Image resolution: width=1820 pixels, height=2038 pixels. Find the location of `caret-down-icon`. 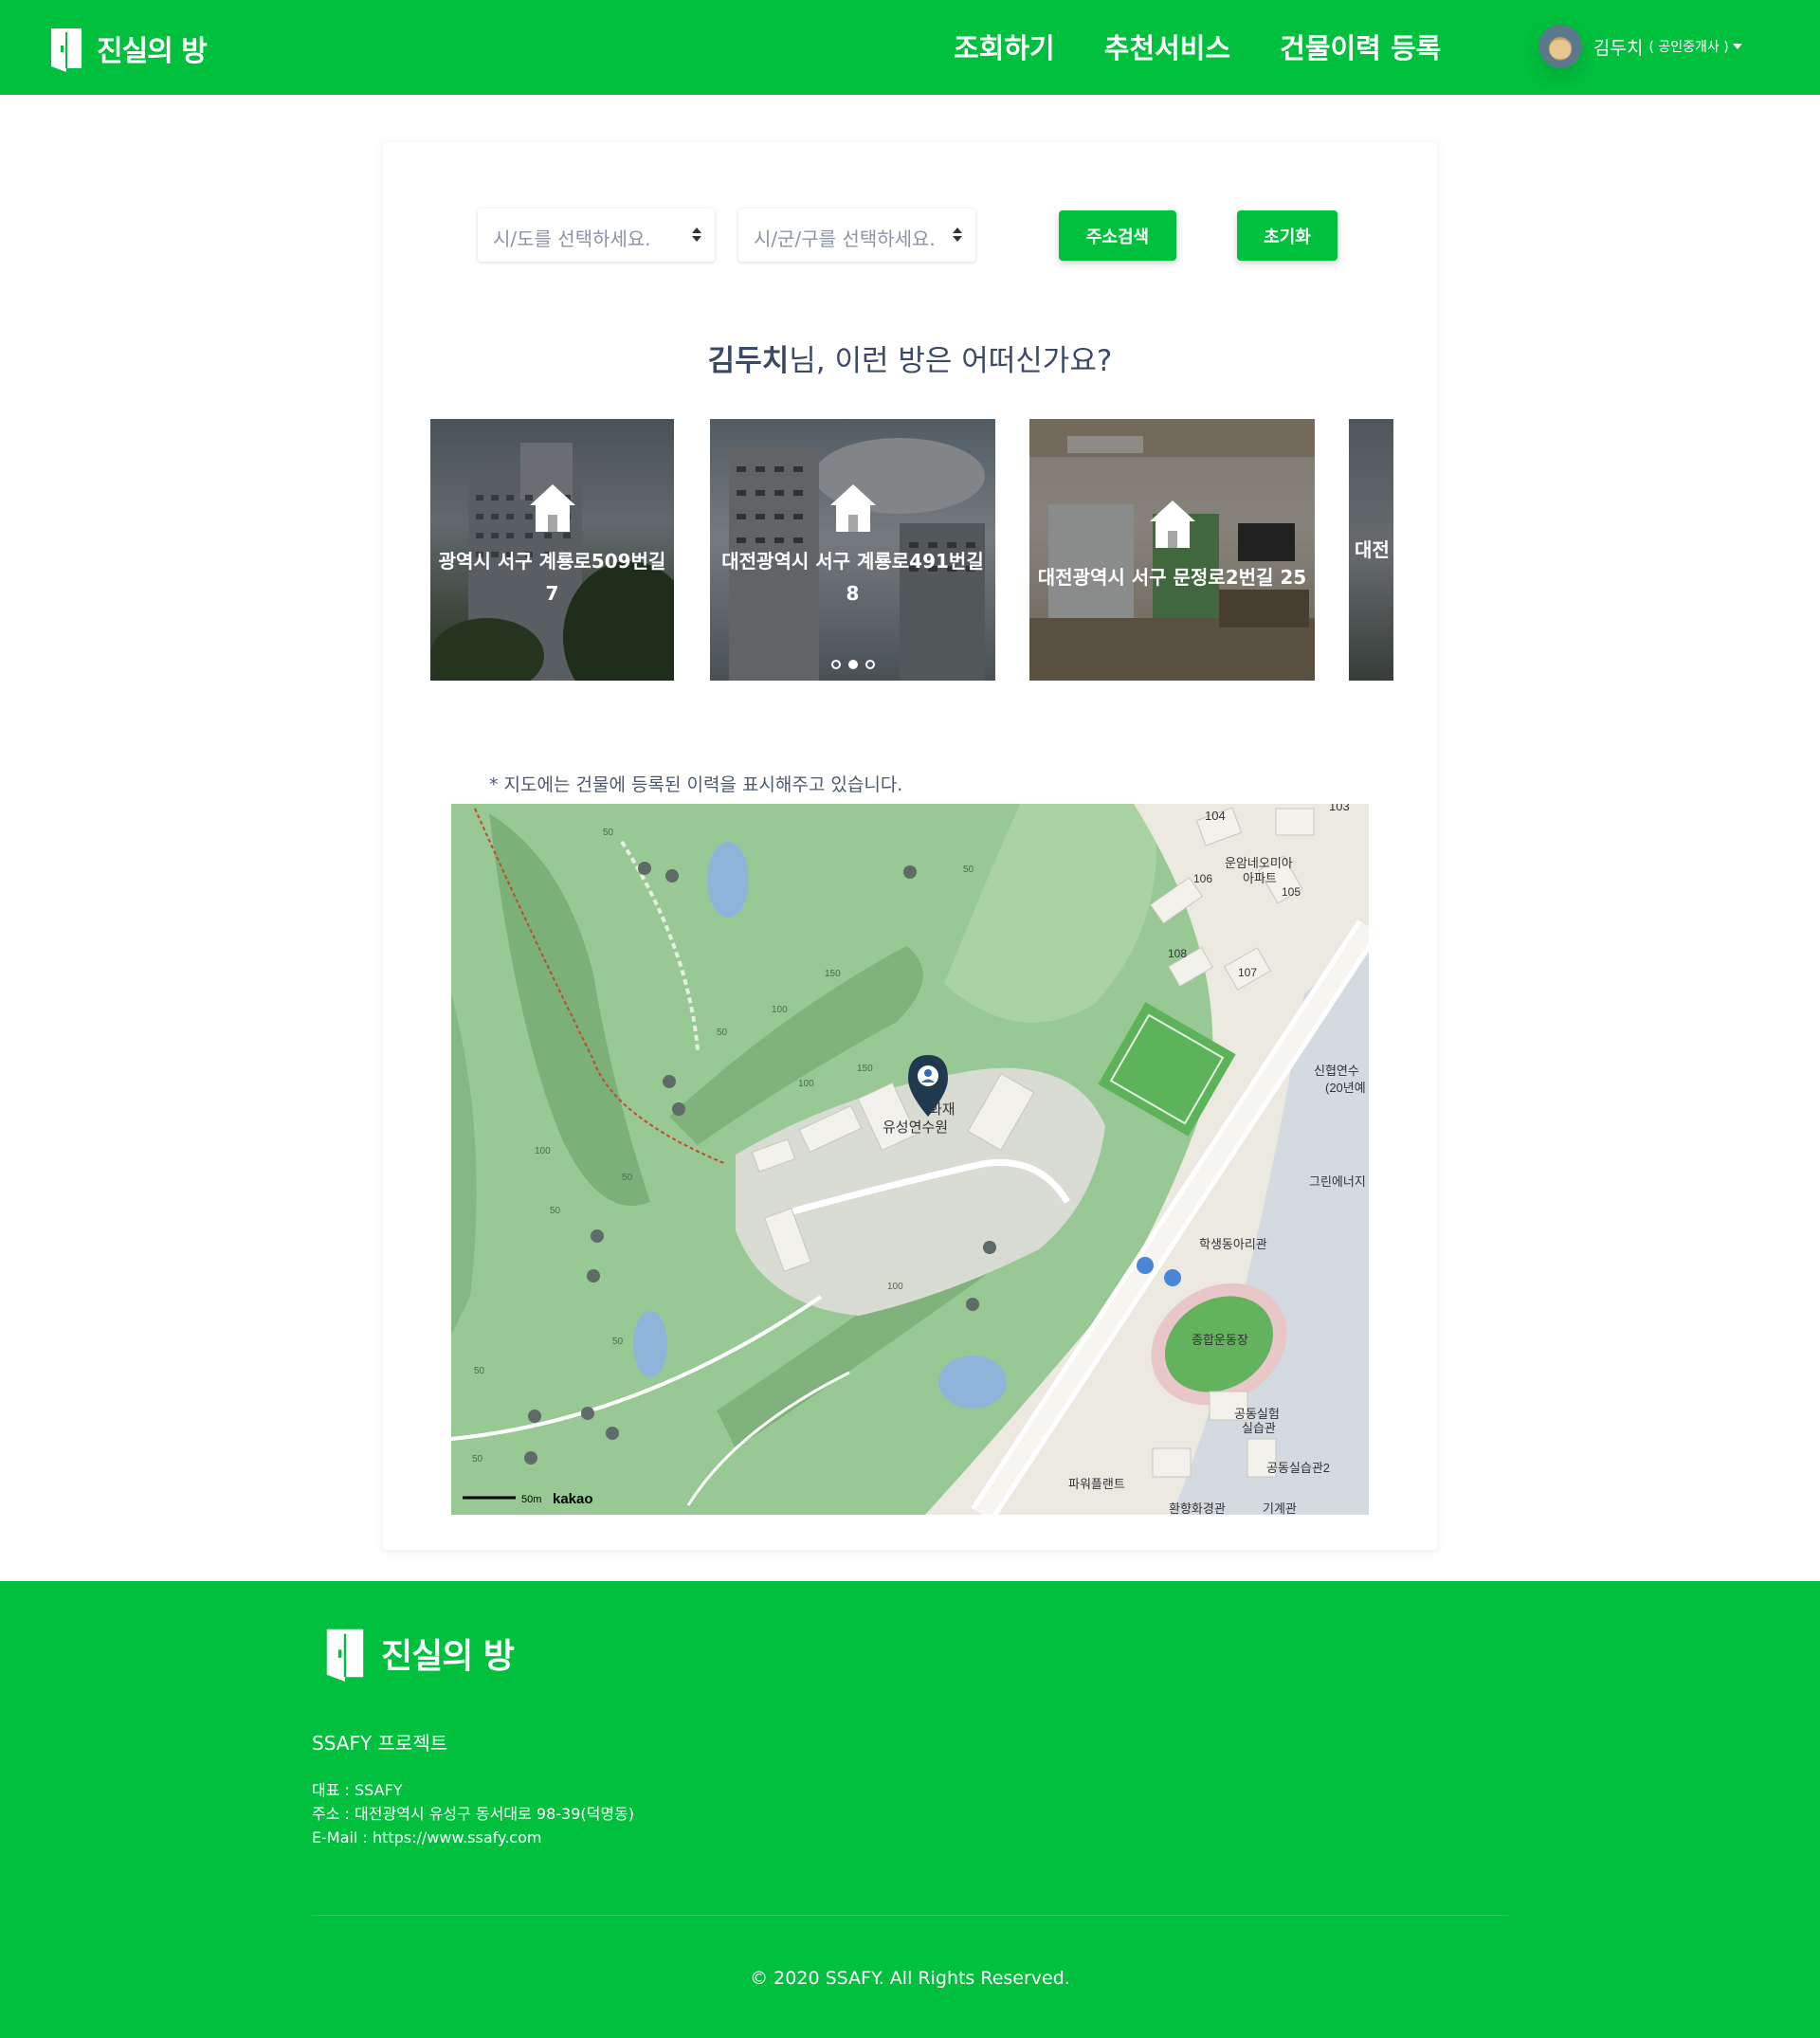

caret-down-icon is located at coordinates (1737, 46).